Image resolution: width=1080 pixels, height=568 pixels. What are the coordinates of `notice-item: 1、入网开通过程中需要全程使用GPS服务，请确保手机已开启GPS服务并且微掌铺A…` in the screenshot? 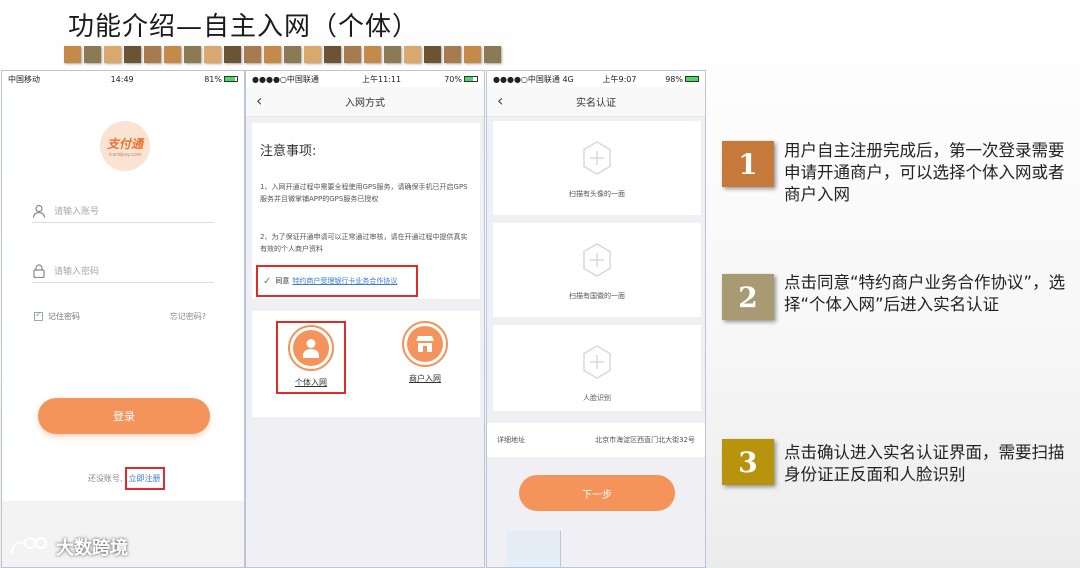 It's located at (364, 193).